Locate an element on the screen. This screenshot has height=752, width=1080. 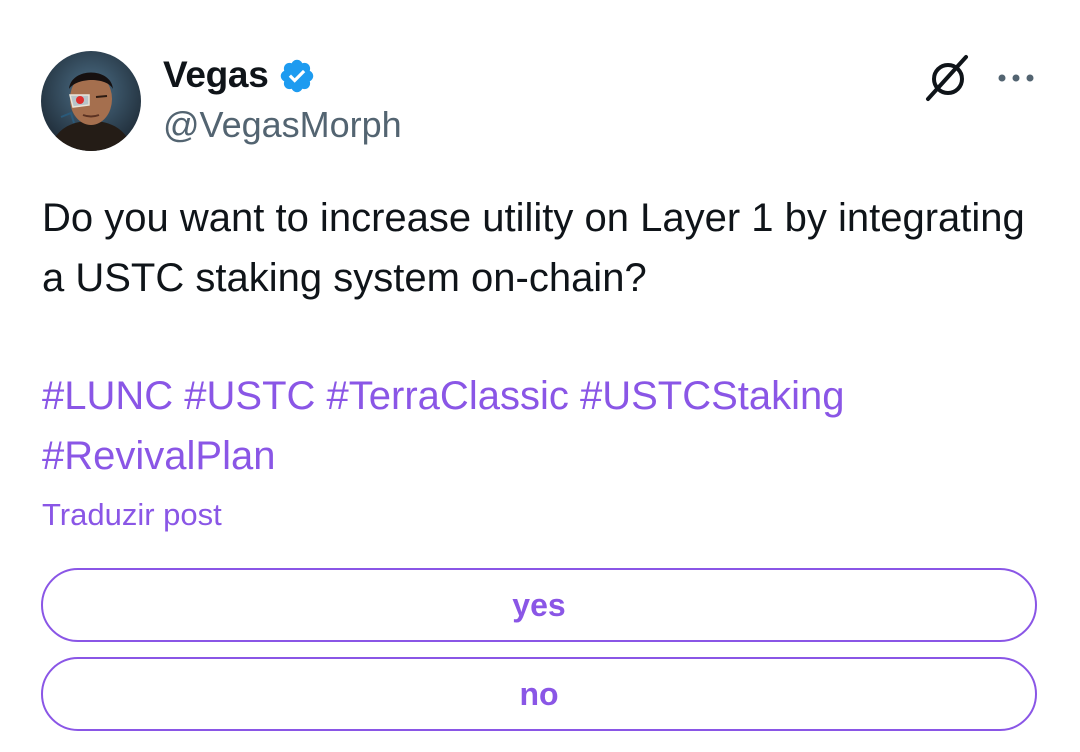
author-name-row: Vegas is located at coordinates (239, 75).